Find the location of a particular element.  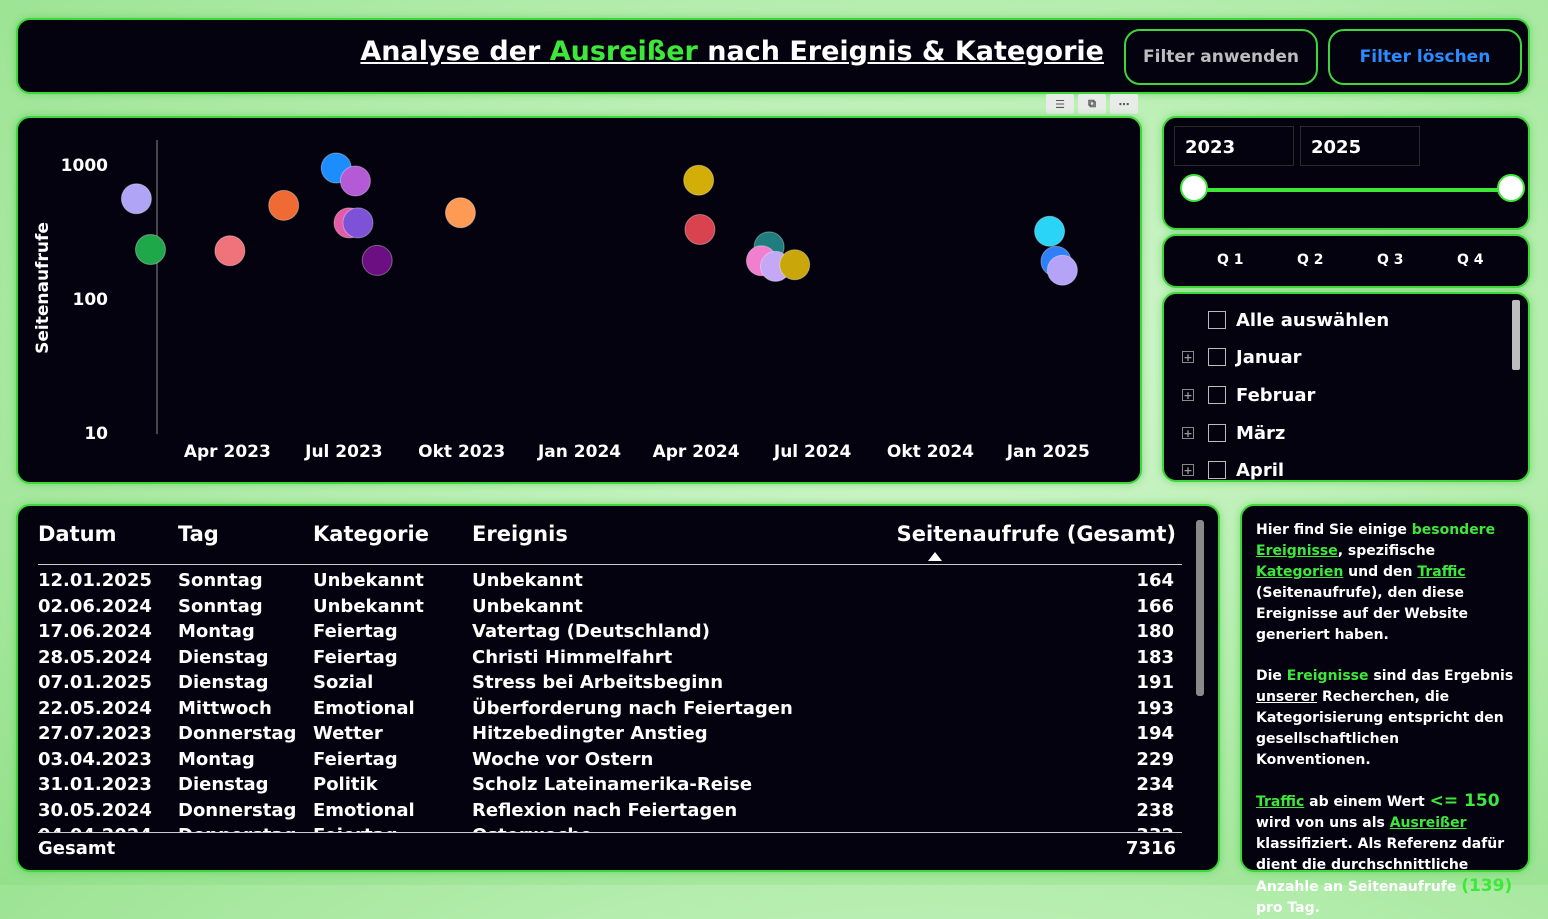

month-label: Februar is located at coordinates (1276, 395).